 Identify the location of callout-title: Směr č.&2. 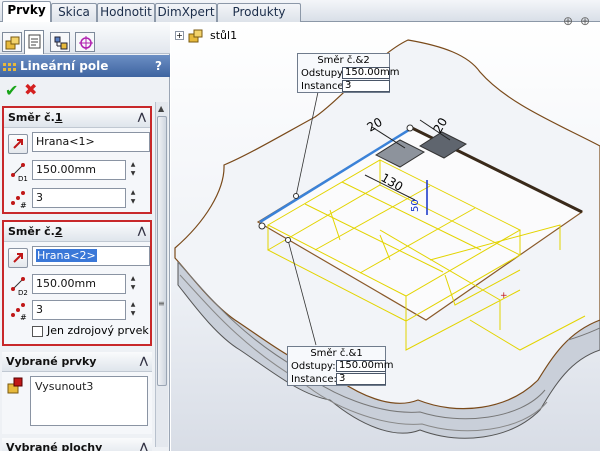
(343, 60).